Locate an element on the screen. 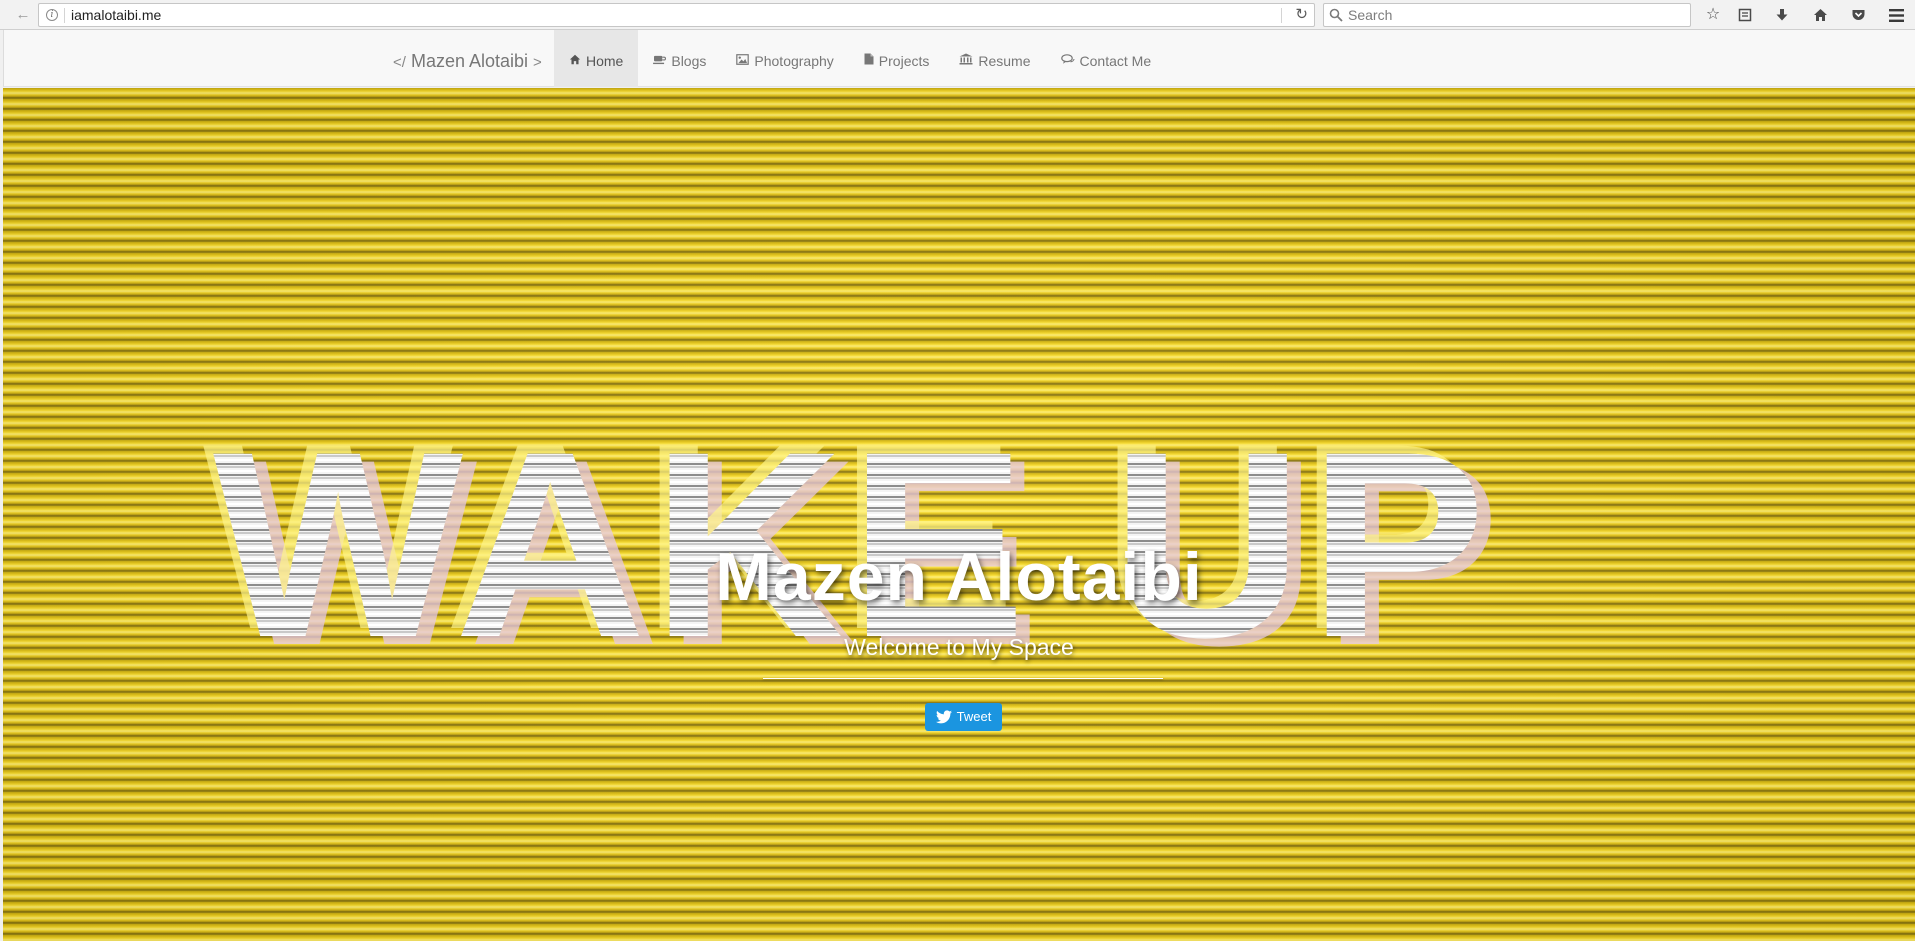 This screenshot has height=941, width=1915. nav-item-label: Contact Me is located at coordinates (1115, 60).